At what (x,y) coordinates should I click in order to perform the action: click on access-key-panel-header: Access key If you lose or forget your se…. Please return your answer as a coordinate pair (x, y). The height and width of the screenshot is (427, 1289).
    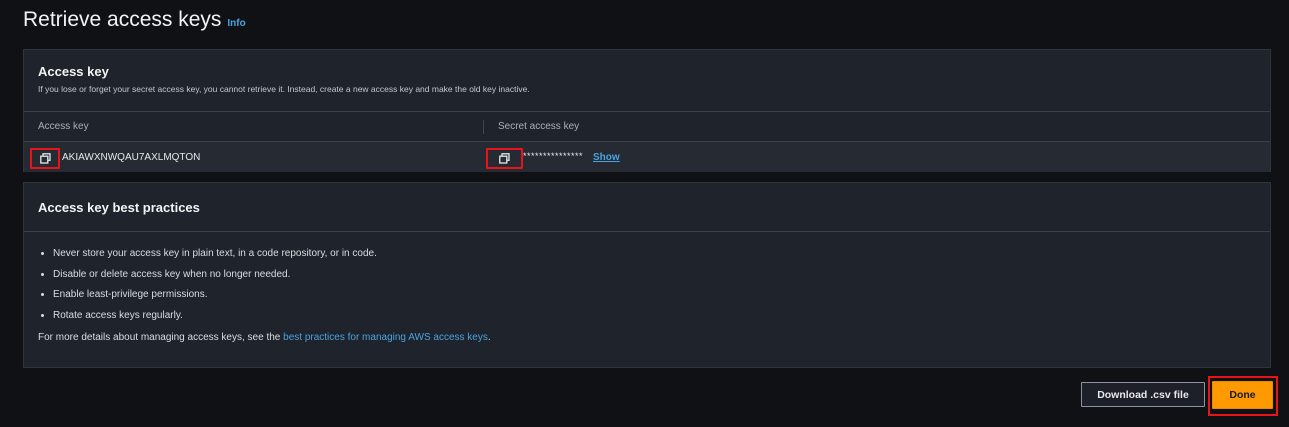
    Looking at the image, I should click on (647, 72).